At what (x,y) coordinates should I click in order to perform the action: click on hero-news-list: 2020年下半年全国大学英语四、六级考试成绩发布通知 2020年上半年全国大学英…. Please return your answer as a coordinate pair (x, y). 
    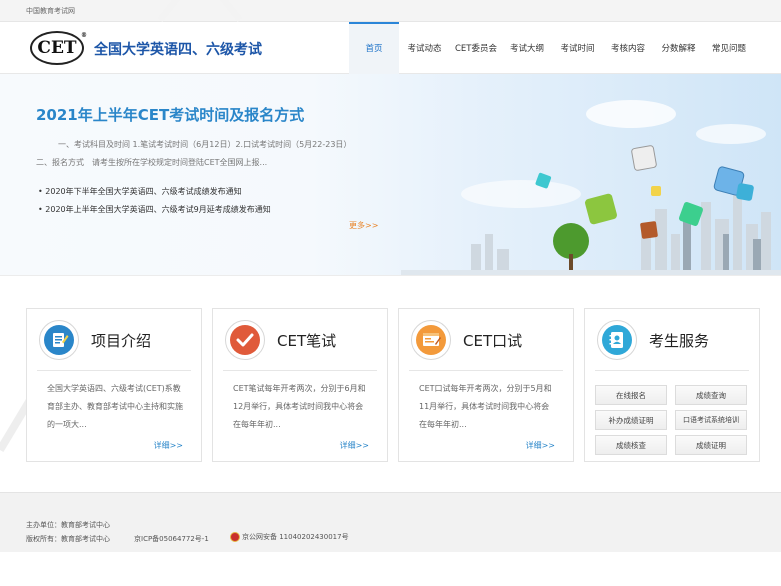
    Looking at the image, I should click on (154, 201).